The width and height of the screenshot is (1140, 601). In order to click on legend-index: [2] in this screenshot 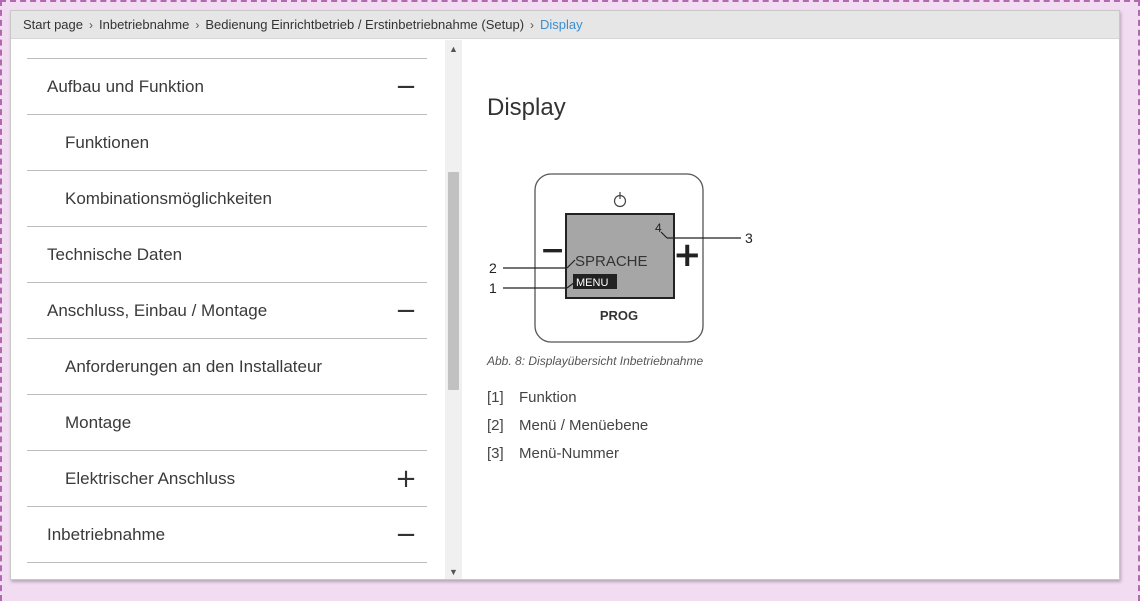, I will do `click(495, 425)`.